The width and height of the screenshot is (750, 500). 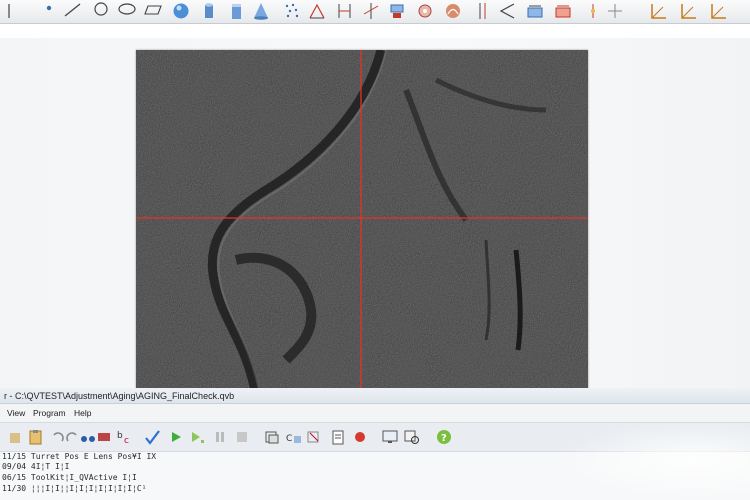 What do you see at coordinates (425, 11) in the screenshot?
I see `profile-icon` at bounding box center [425, 11].